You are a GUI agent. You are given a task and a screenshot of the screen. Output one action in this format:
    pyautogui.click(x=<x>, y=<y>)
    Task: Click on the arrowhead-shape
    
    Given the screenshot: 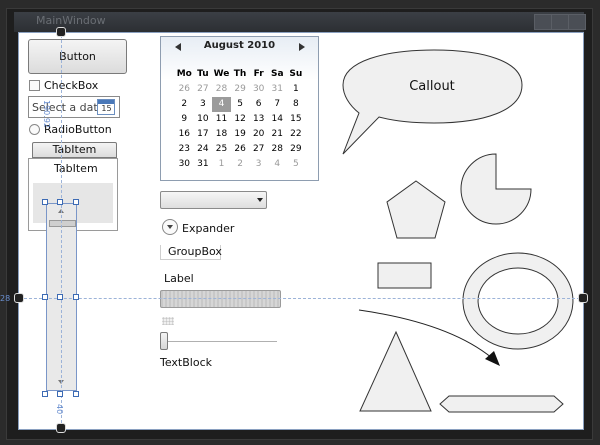 What is the action you would take?
    pyautogui.click(x=492, y=358)
    